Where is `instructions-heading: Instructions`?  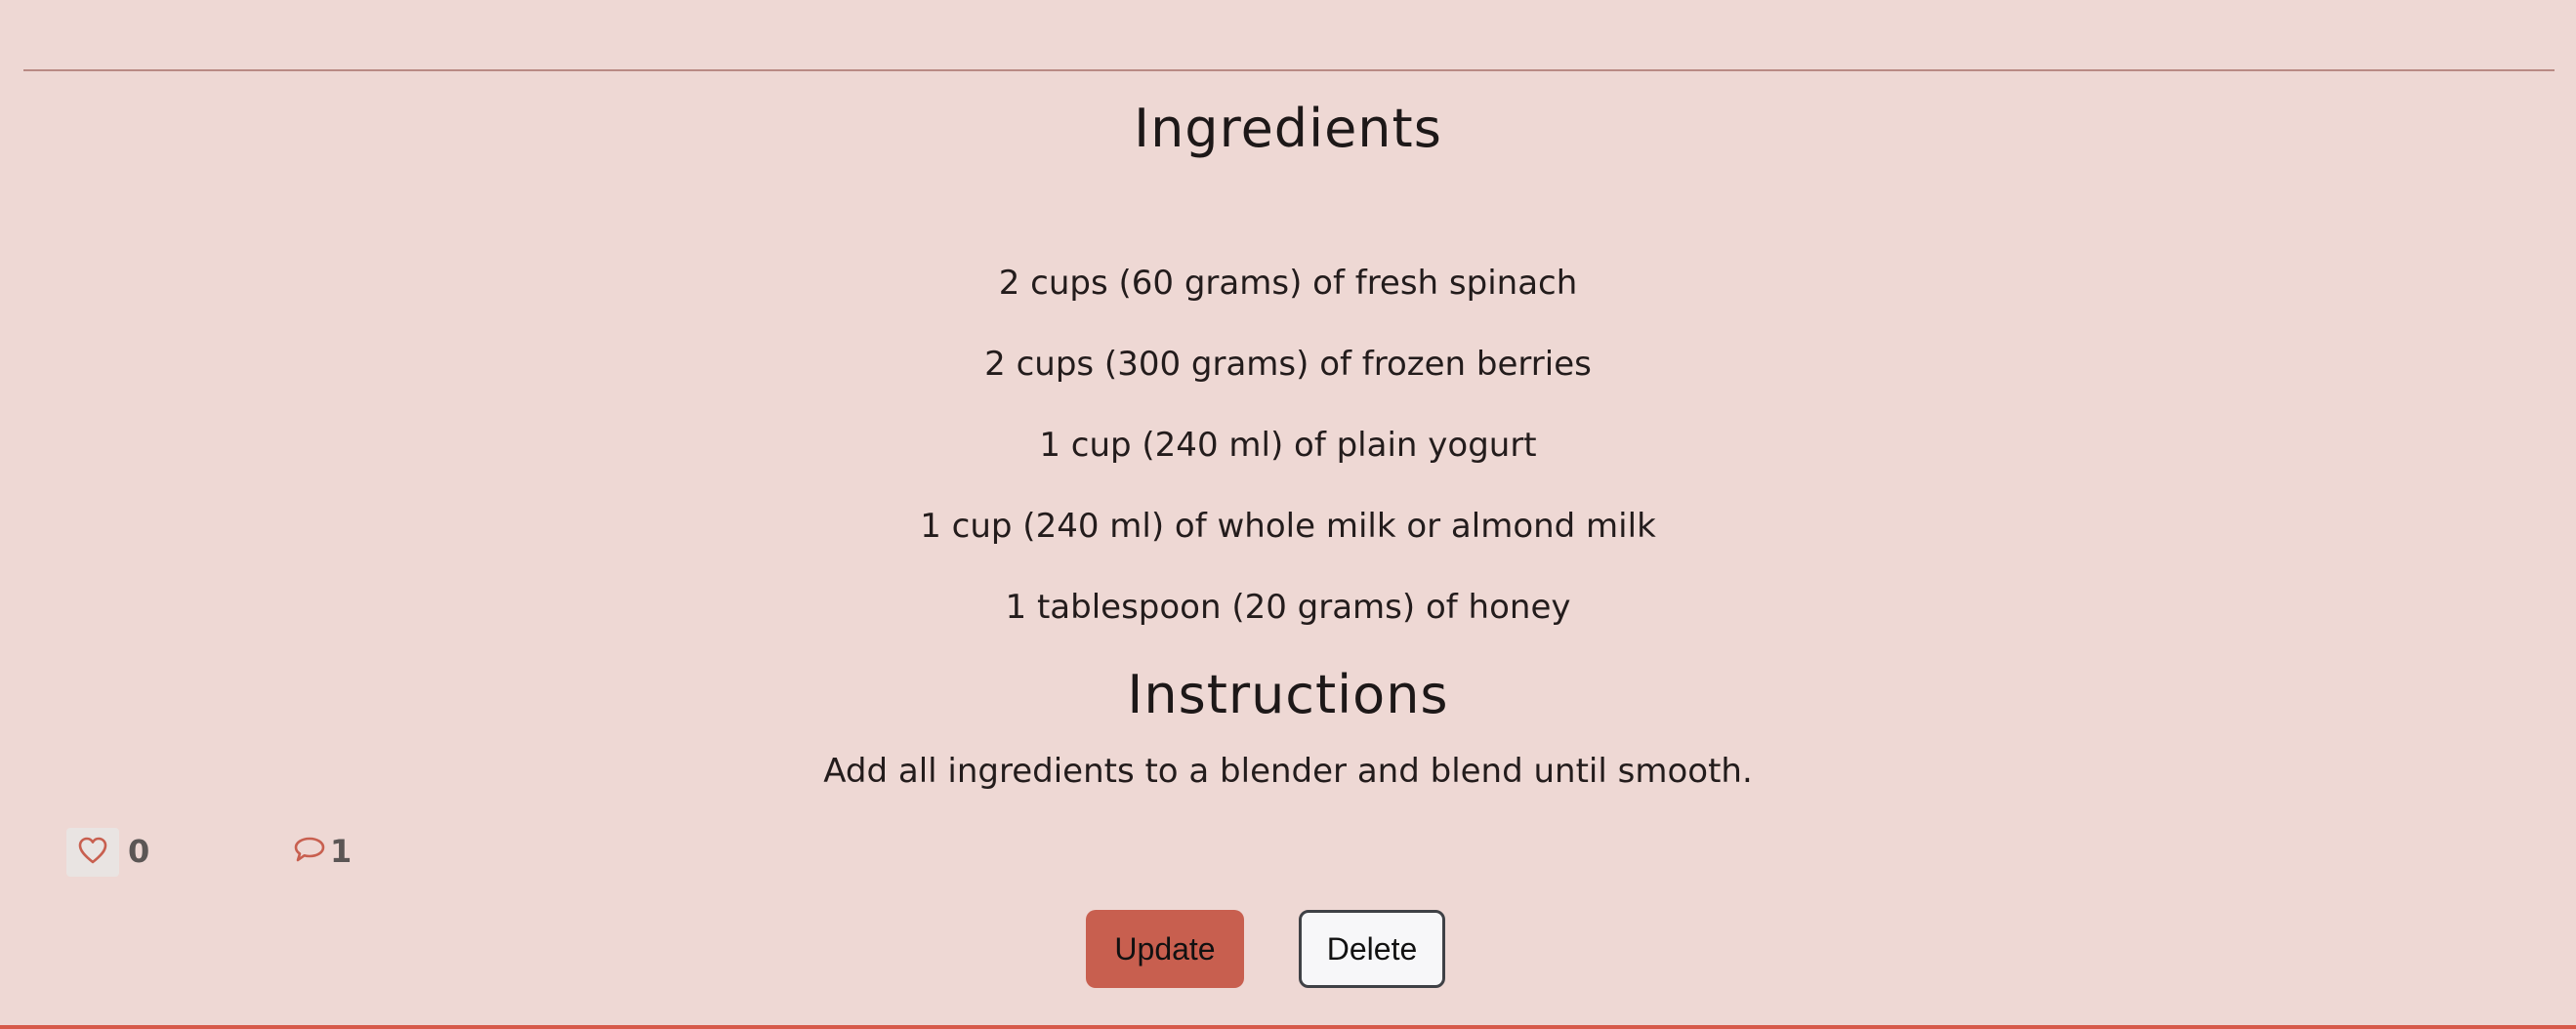
instructions-heading: Instructions is located at coordinates (1288, 694).